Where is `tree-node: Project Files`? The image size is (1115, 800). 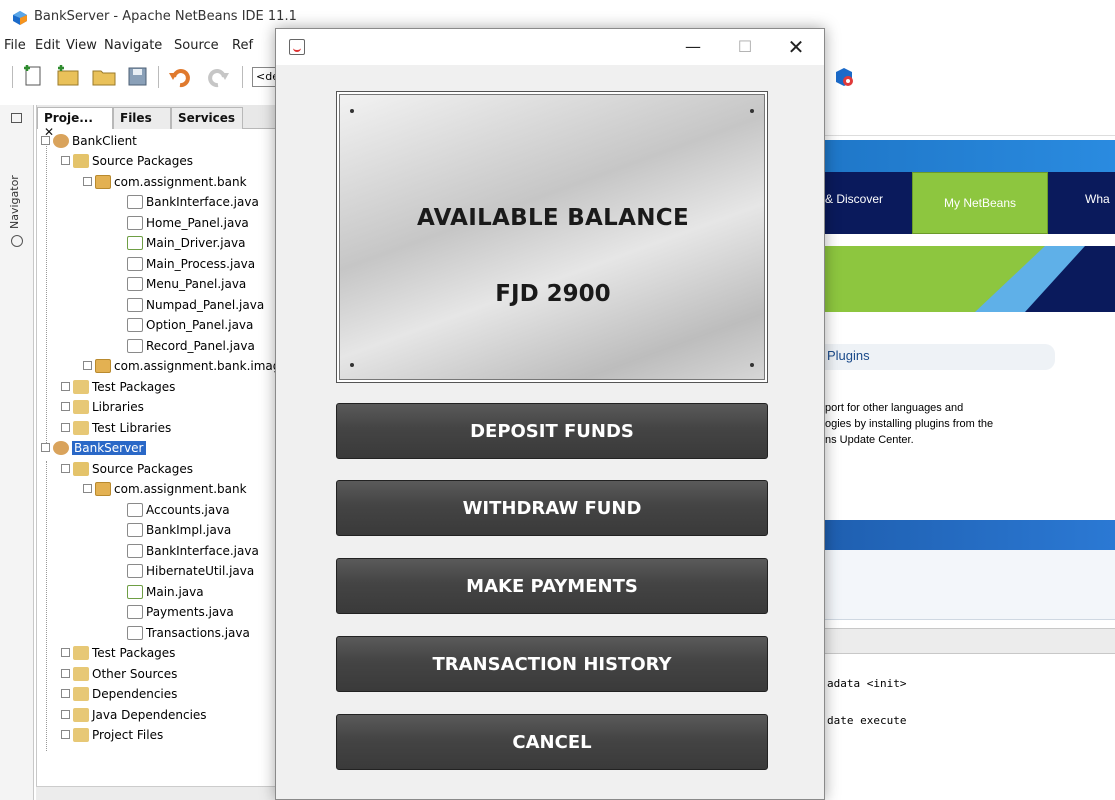
tree-node: Project Files is located at coordinates (112, 735).